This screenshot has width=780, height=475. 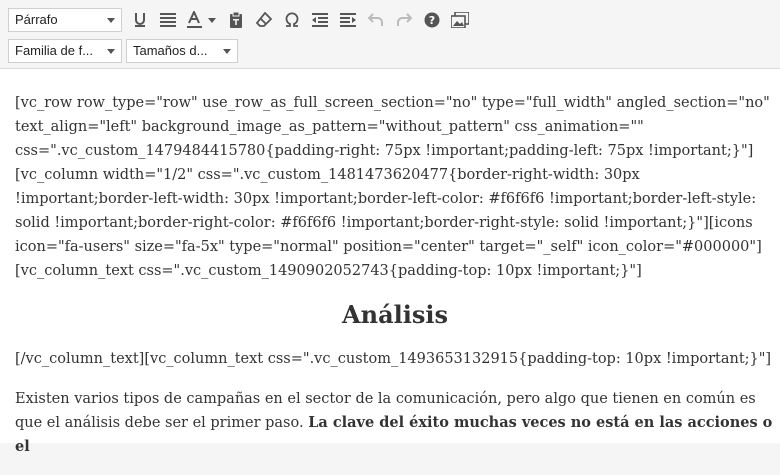 I want to click on redo-button, so click(x=404, y=20).